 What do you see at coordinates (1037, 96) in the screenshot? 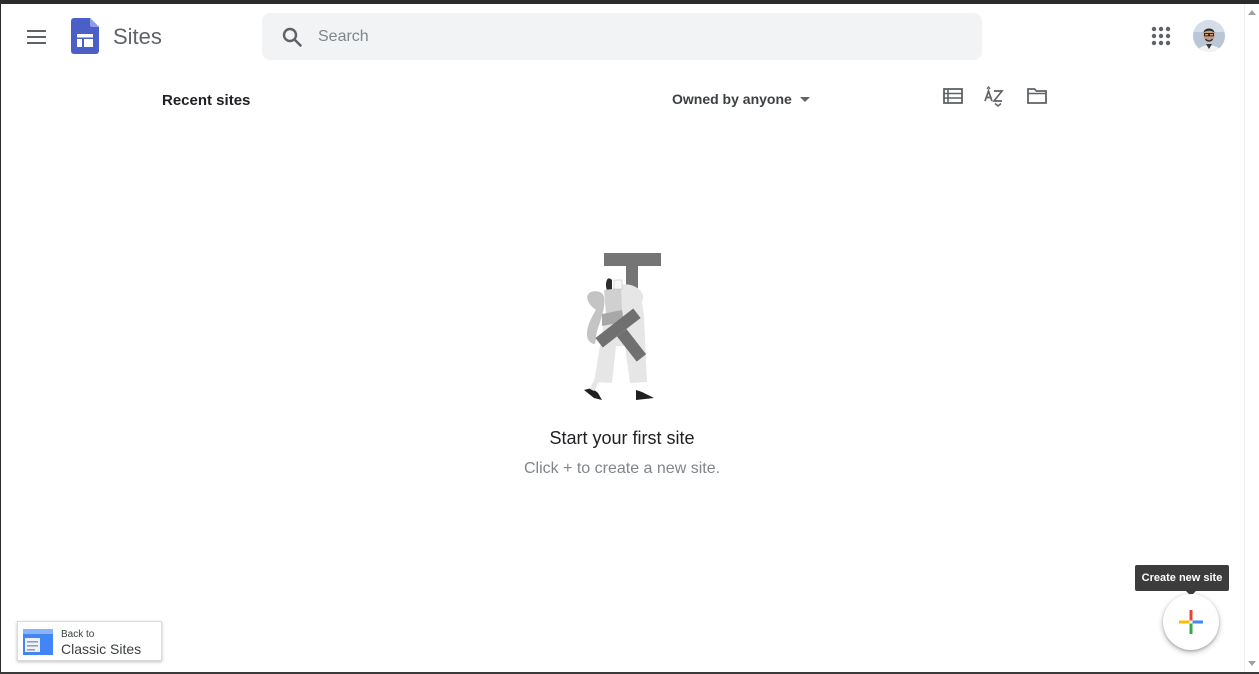
I see `folder-icon` at bounding box center [1037, 96].